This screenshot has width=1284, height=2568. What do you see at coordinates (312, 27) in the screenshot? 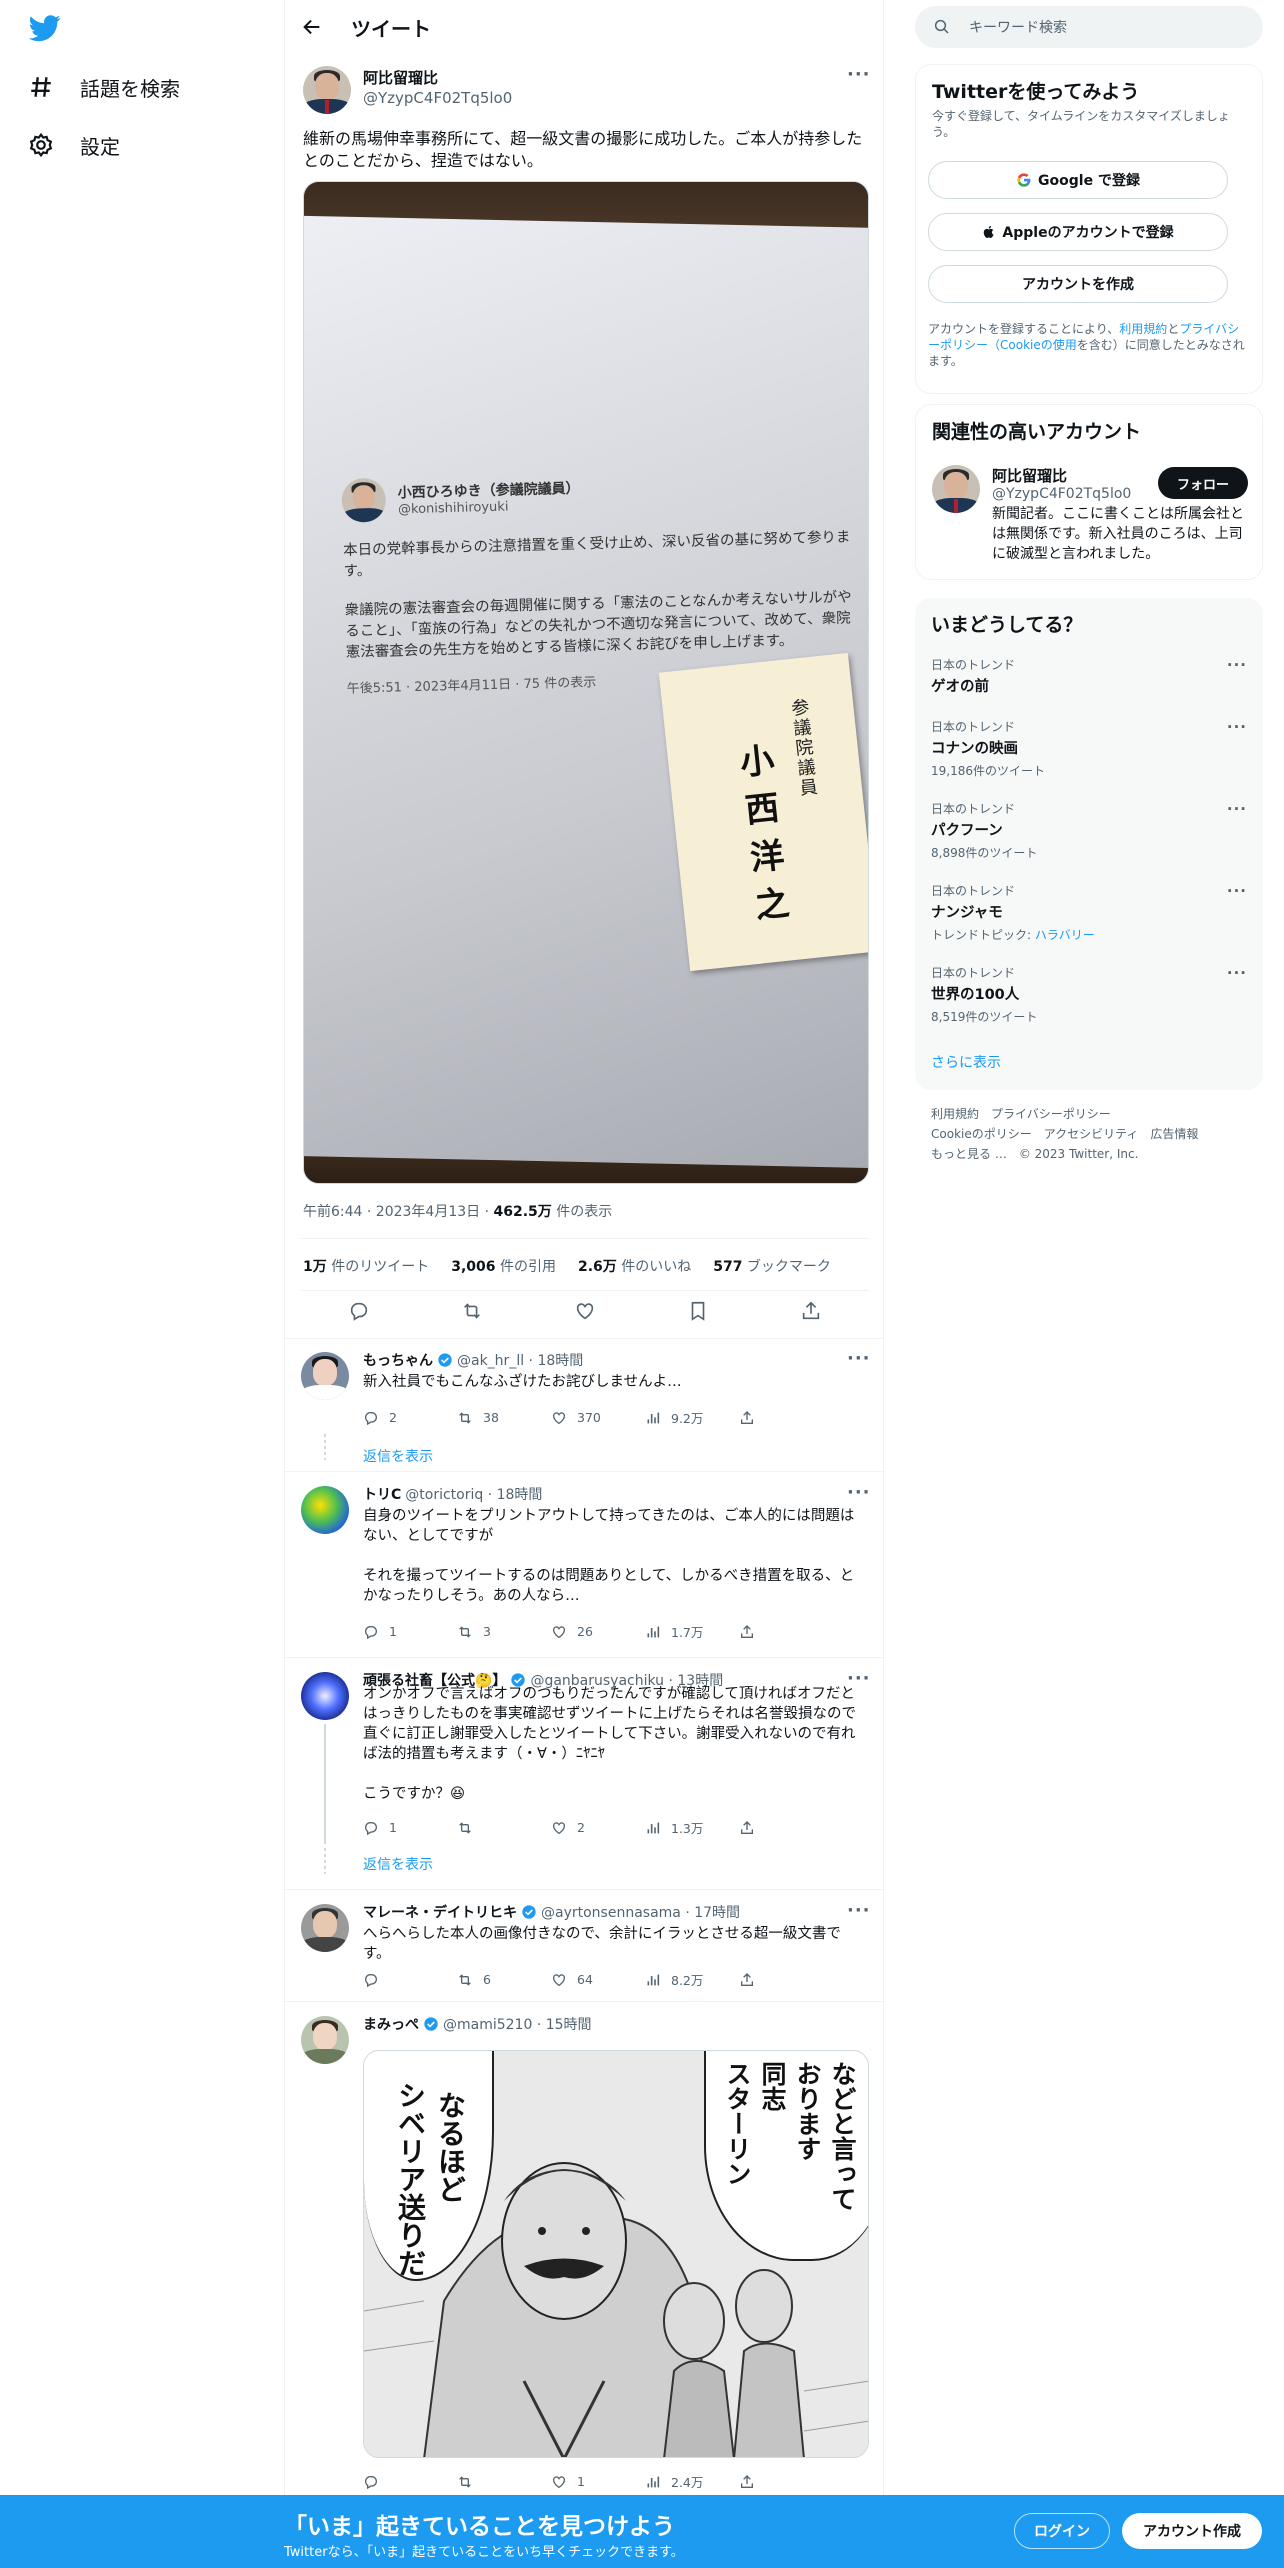
I see `back-arrow-icon` at bounding box center [312, 27].